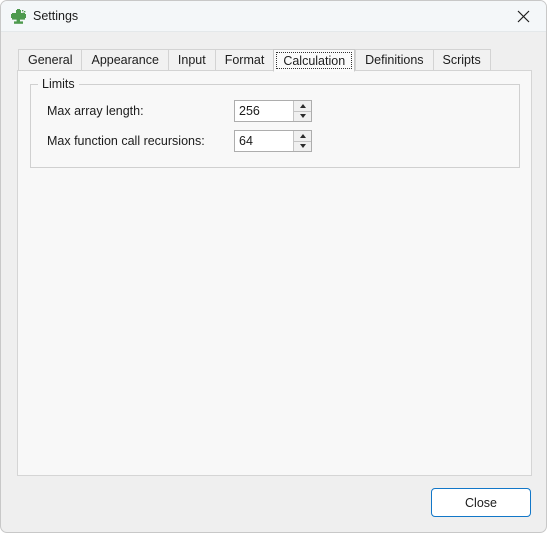  Describe the element at coordinates (18, 16) in the screenshot. I see `cactus-icon` at that location.